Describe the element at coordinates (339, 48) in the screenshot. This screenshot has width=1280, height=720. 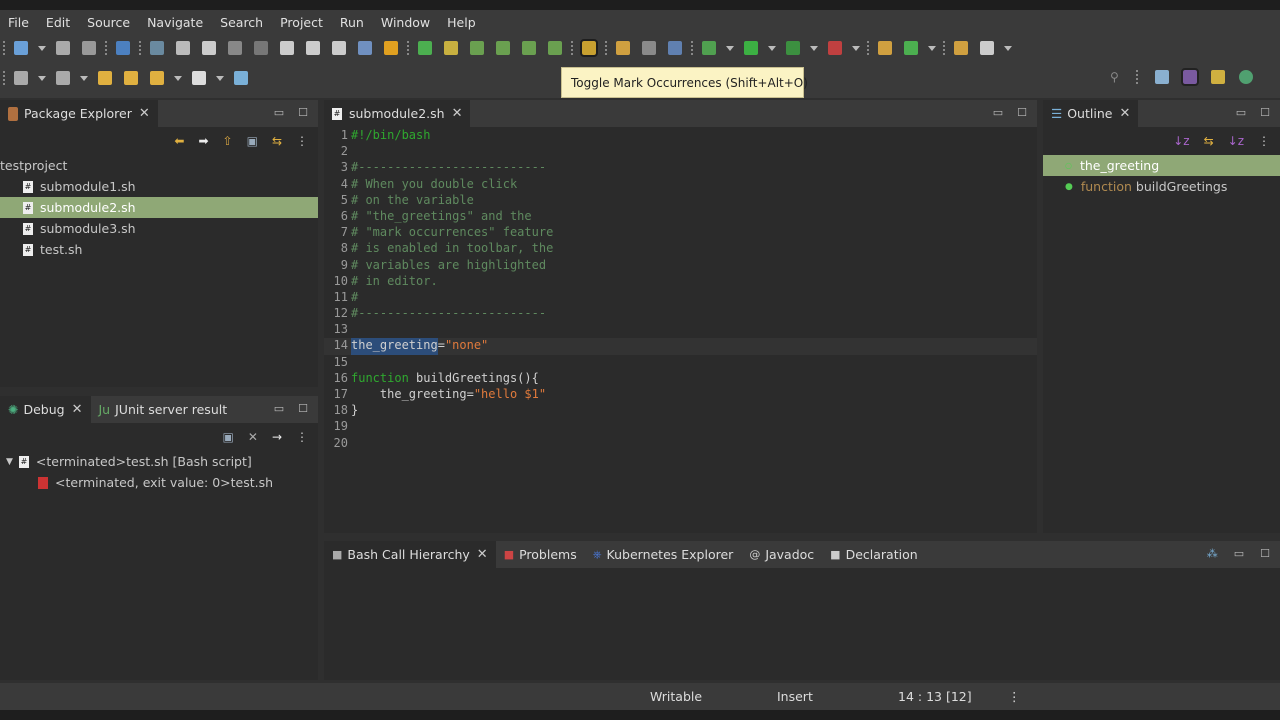
I see `step-return-icon` at that location.